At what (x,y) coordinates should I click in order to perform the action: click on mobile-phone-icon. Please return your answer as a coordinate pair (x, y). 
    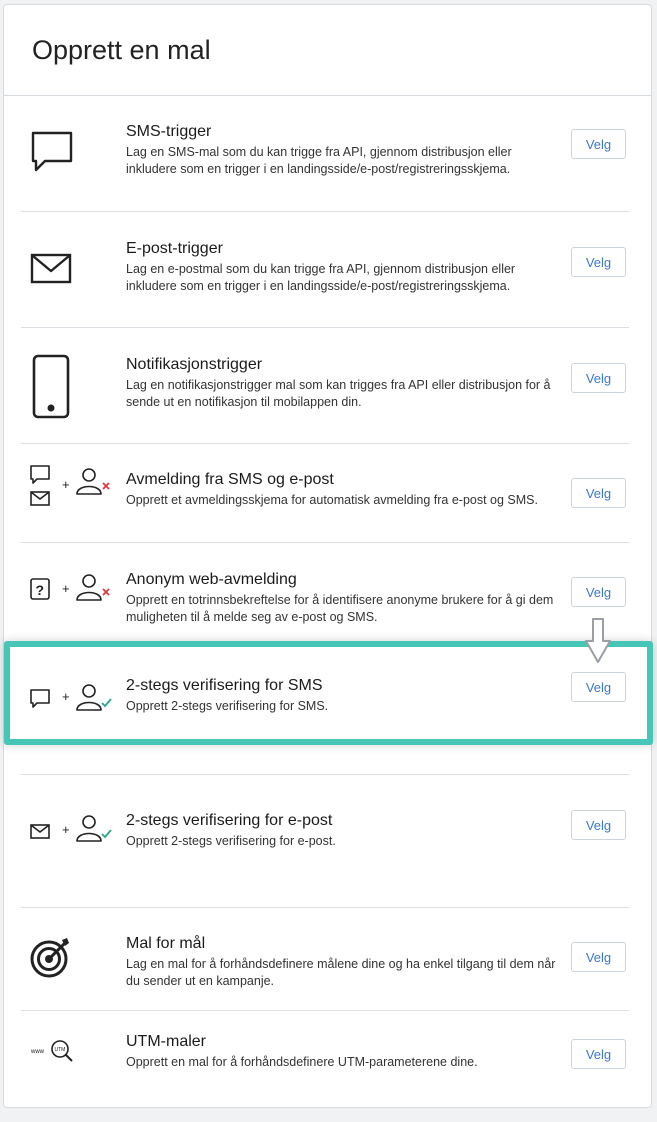
    Looking at the image, I should click on (51, 387).